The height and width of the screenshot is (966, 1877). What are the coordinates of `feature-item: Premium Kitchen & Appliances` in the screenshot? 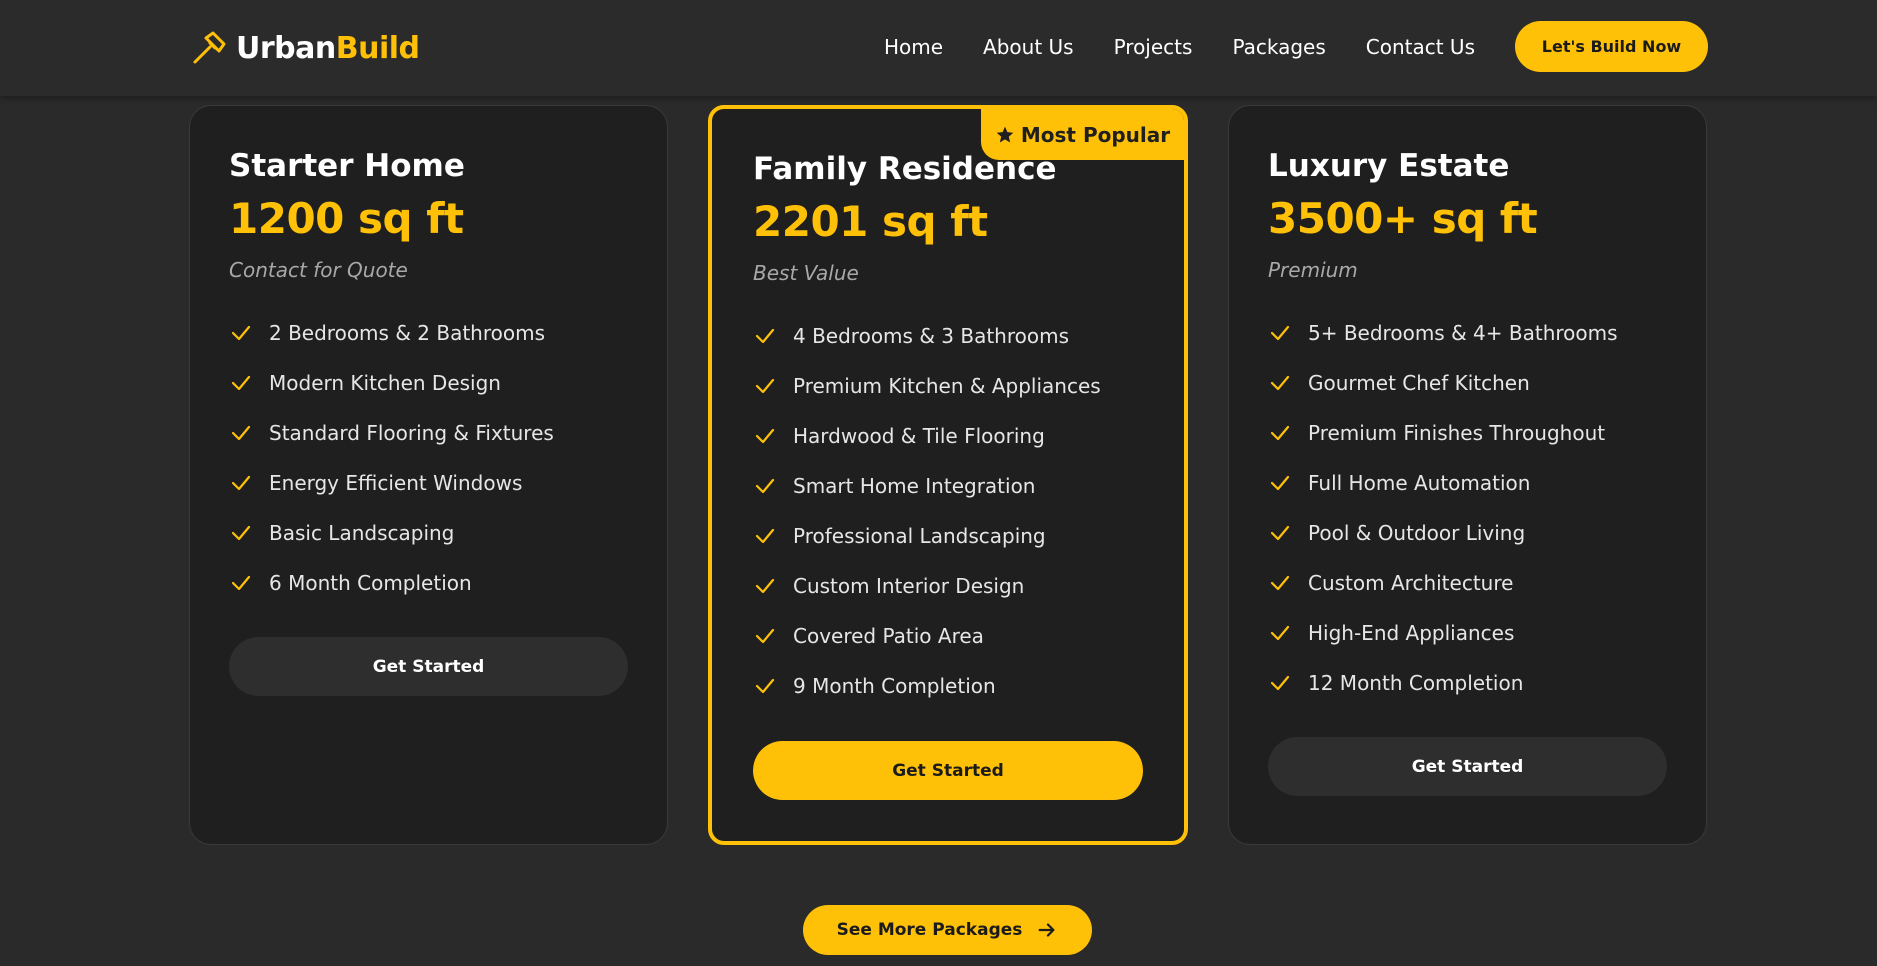 It's located at (927, 386).